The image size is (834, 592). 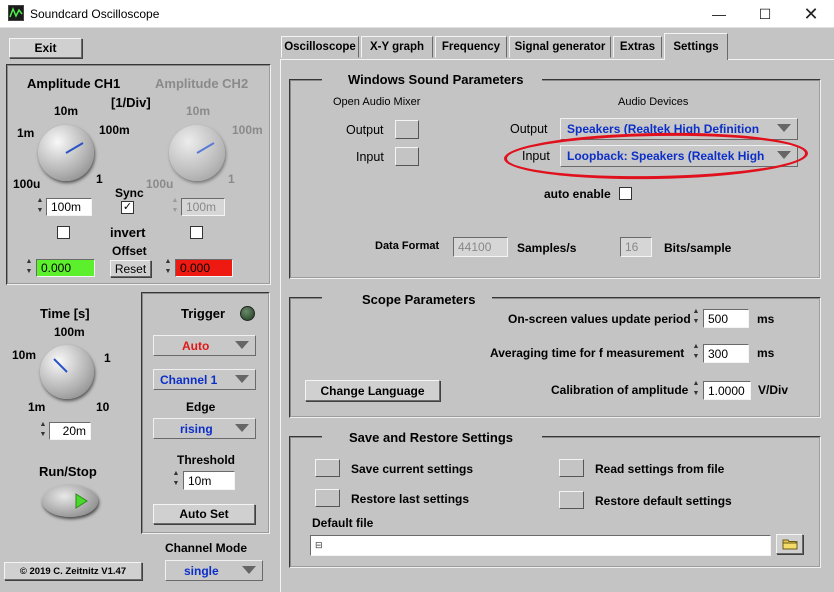 What do you see at coordinates (127, 207) in the screenshot?
I see `sync-checkbox: ✓` at bounding box center [127, 207].